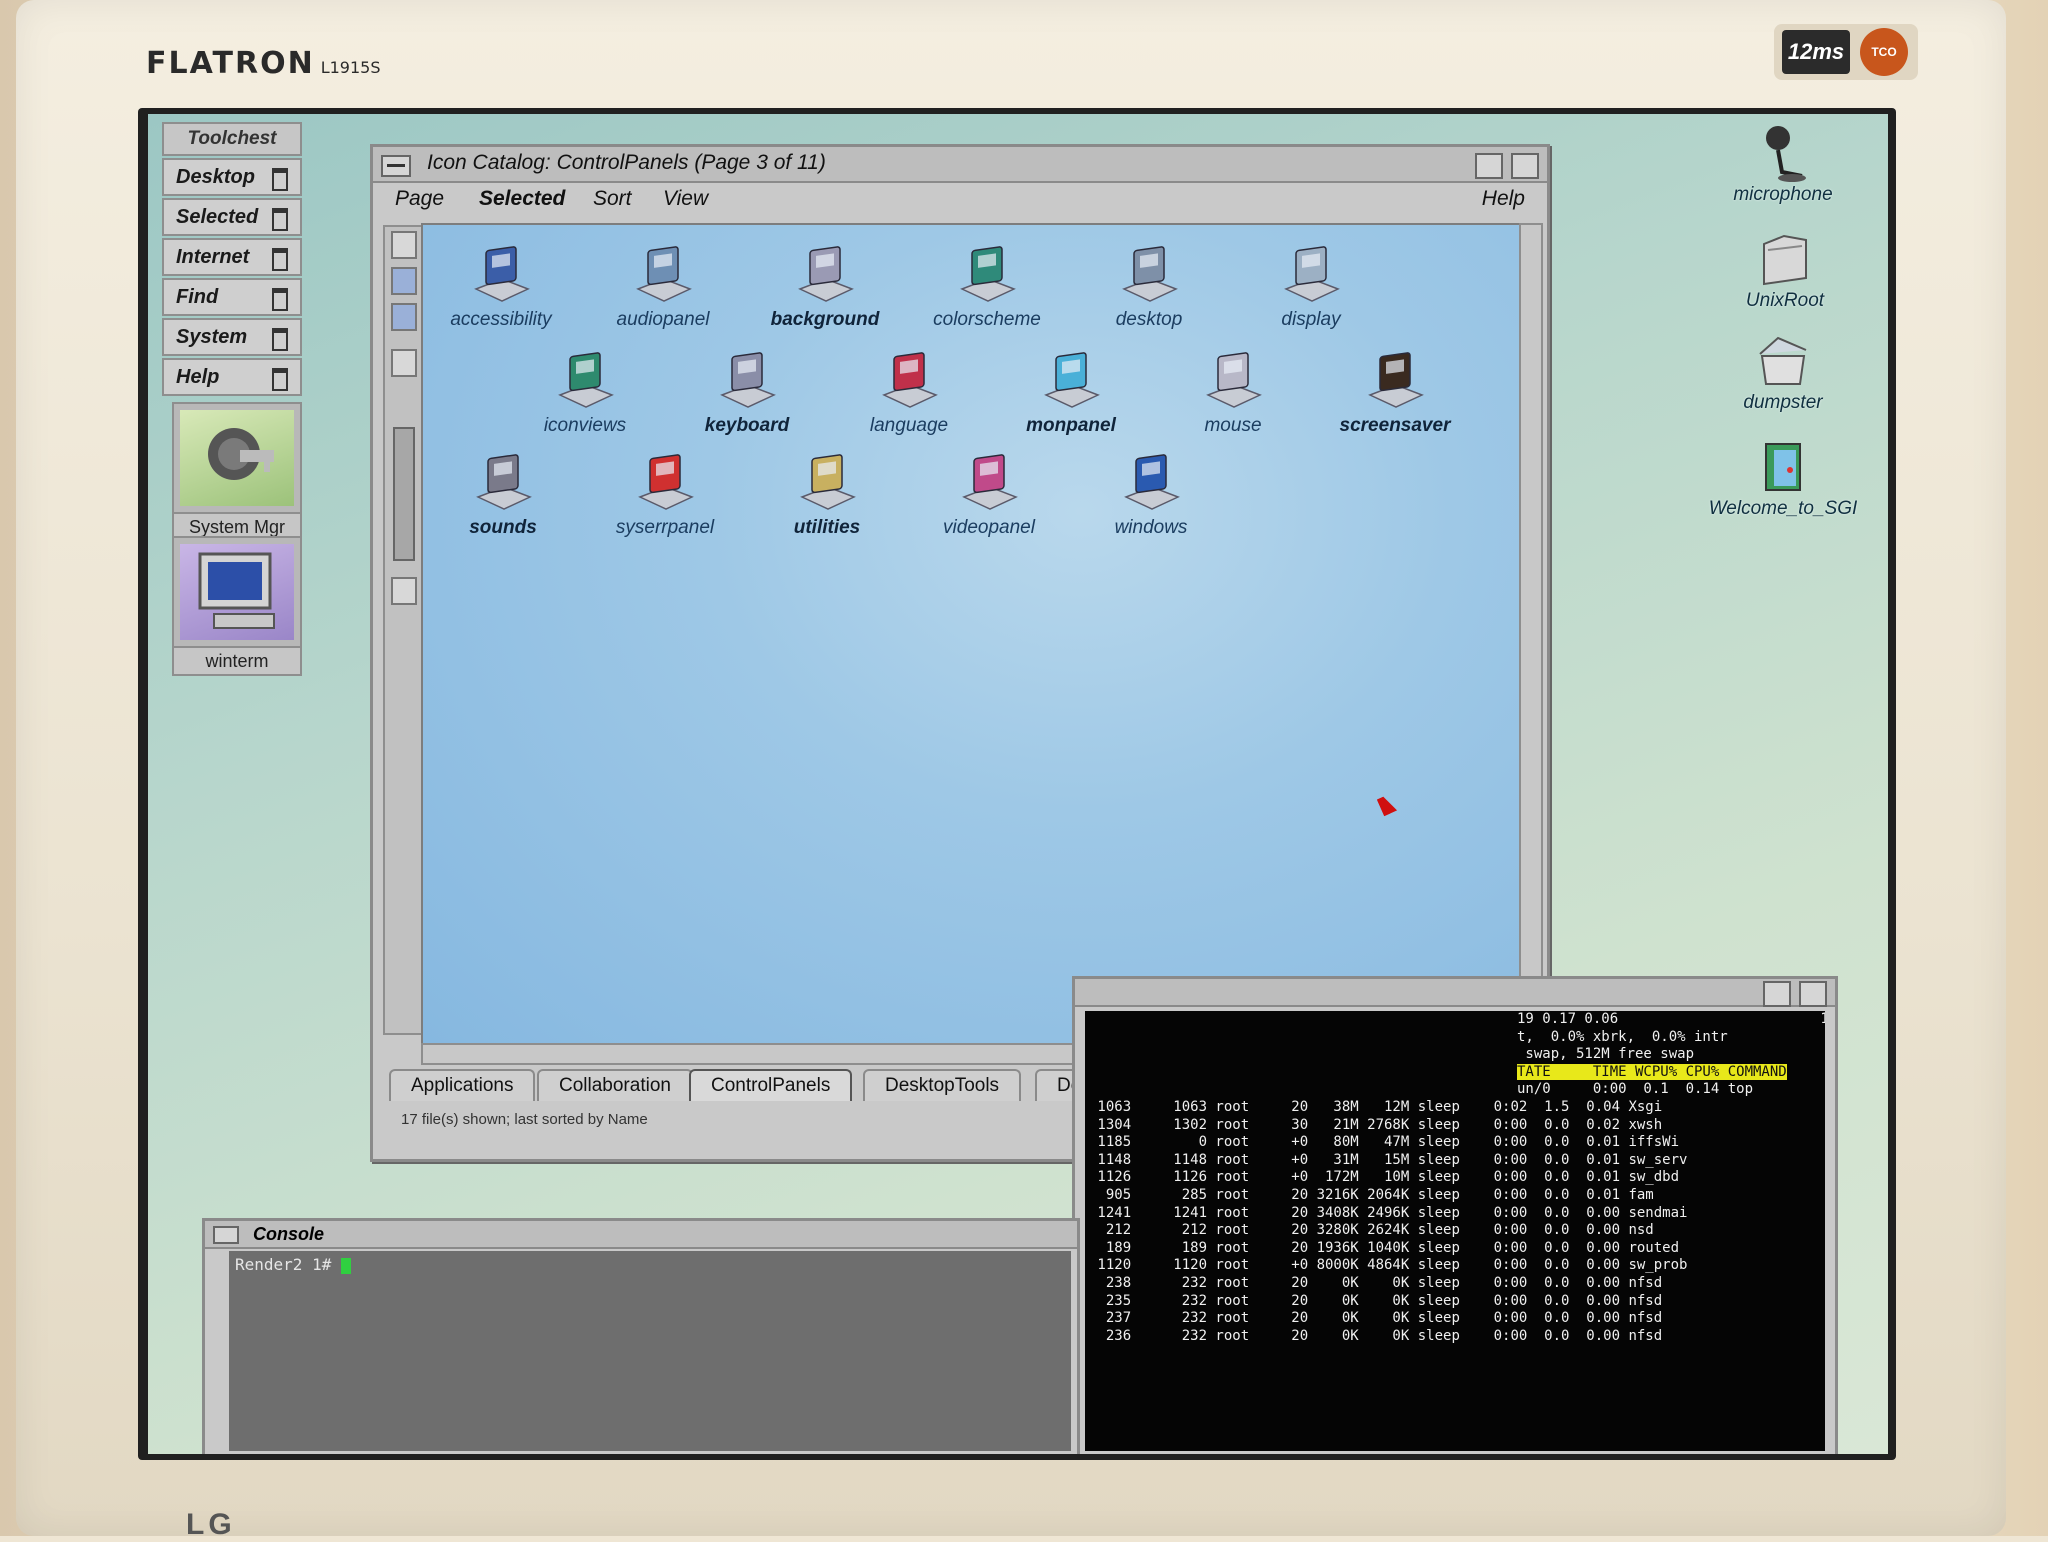 The height and width of the screenshot is (1542, 2048). What do you see at coordinates (827, 495) in the screenshot?
I see `catalog-icon-utilities: utilities` at bounding box center [827, 495].